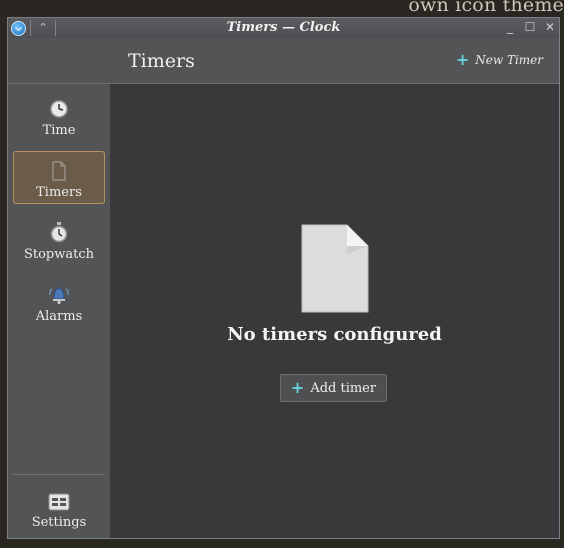 Image resolution: width=564 pixels, height=548 pixels. I want to click on minimize-icon: _, so click(510, 27).